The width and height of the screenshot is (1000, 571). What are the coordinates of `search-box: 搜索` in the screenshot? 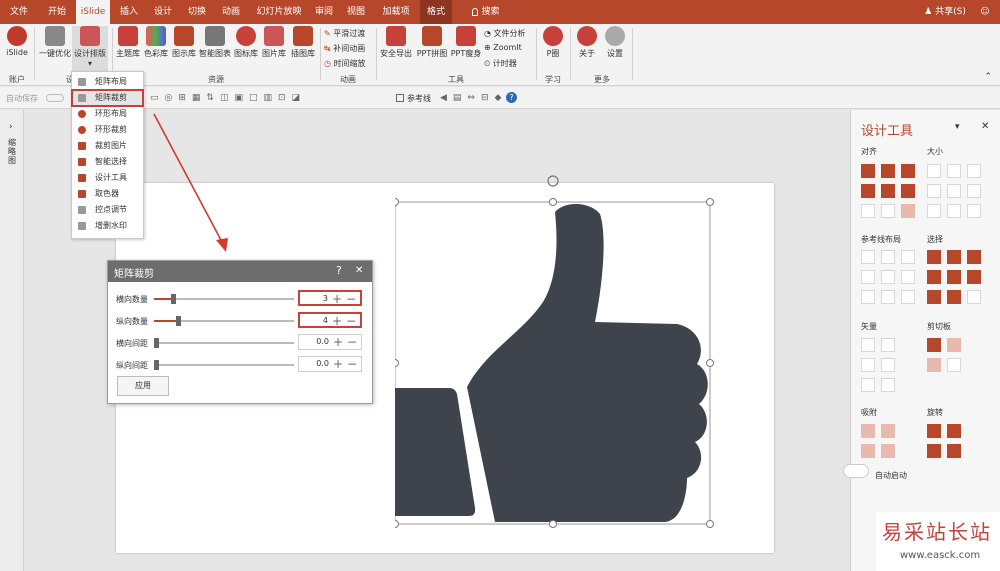 It's located at (486, 12).